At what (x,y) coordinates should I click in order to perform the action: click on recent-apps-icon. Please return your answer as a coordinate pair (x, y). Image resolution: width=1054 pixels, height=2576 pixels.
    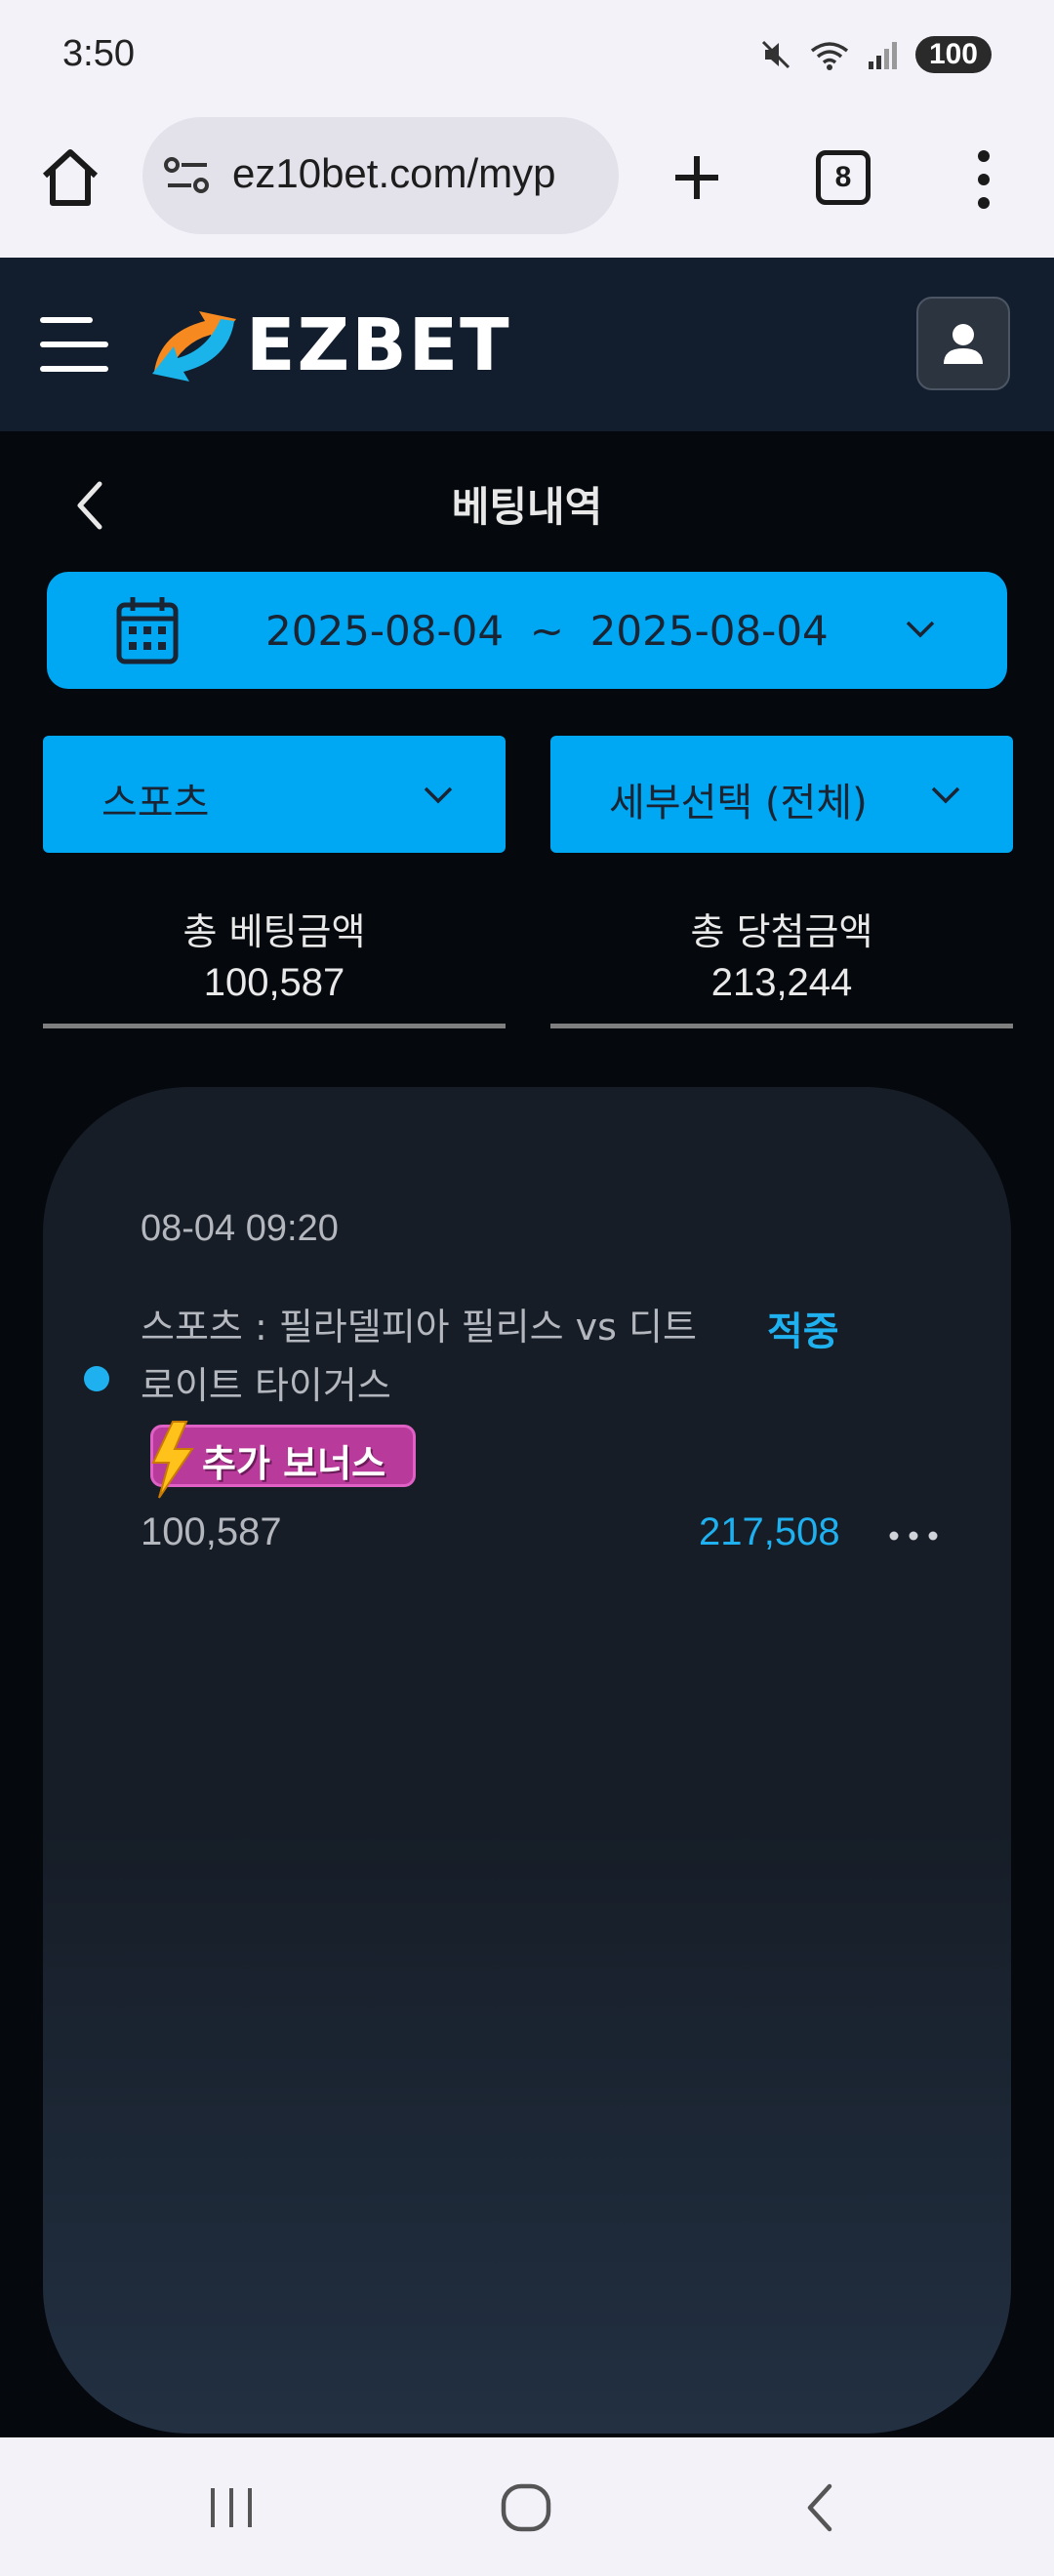
    Looking at the image, I should click on (231, 2507).